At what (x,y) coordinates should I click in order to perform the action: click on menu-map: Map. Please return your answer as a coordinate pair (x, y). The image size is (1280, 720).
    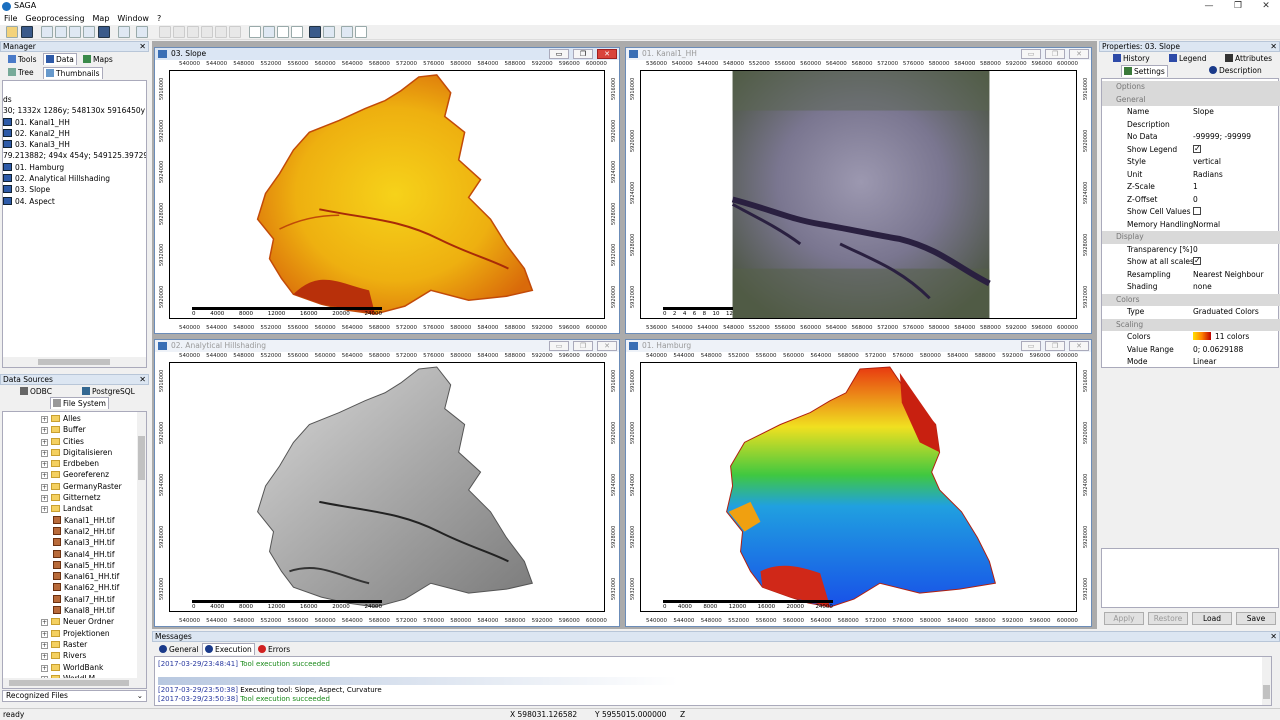
    Looking at the image, I should click on (101, 19).